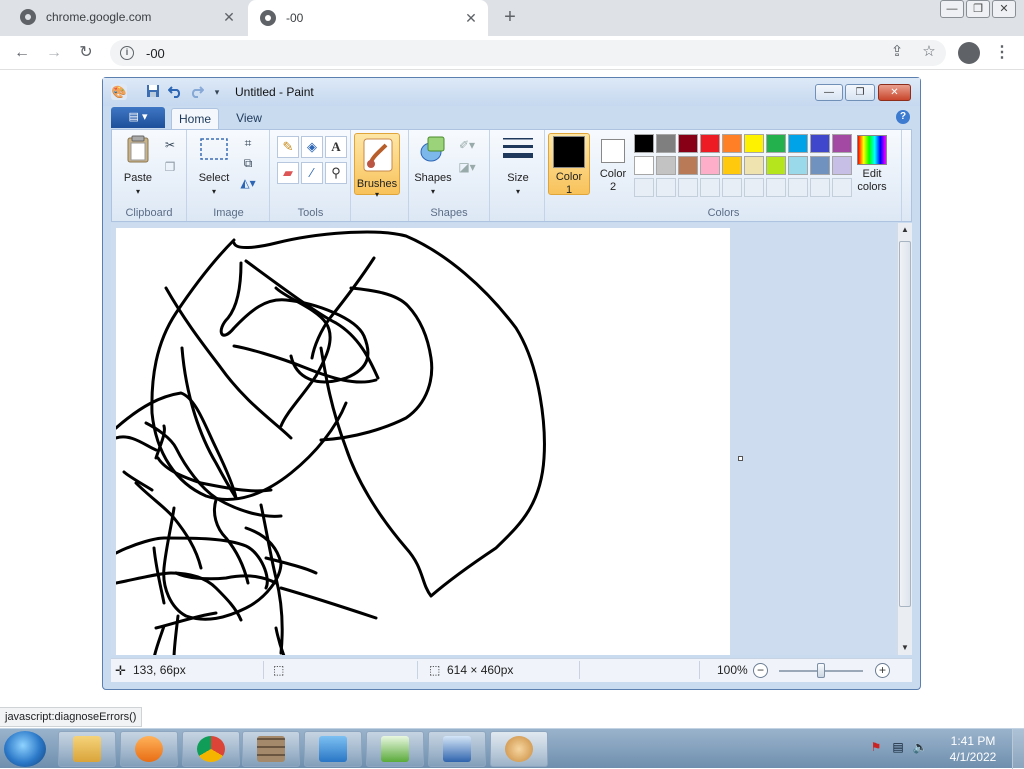  What do you see at coordinates (969, 53) in the screenshot?
I see `profile-avatar` at bounding box center [969, 53].